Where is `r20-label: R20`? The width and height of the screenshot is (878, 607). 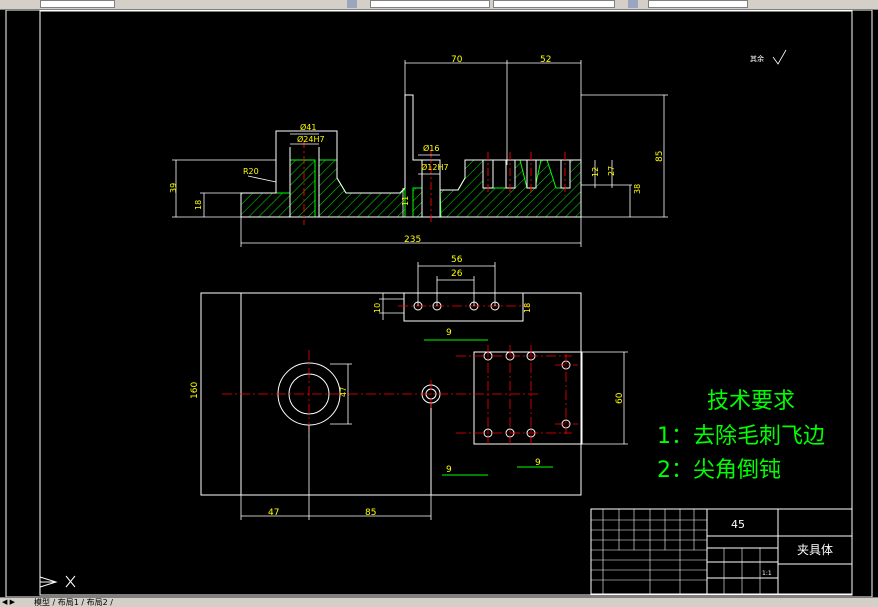
r20-label: R20 is located at coordinates (251, 171).